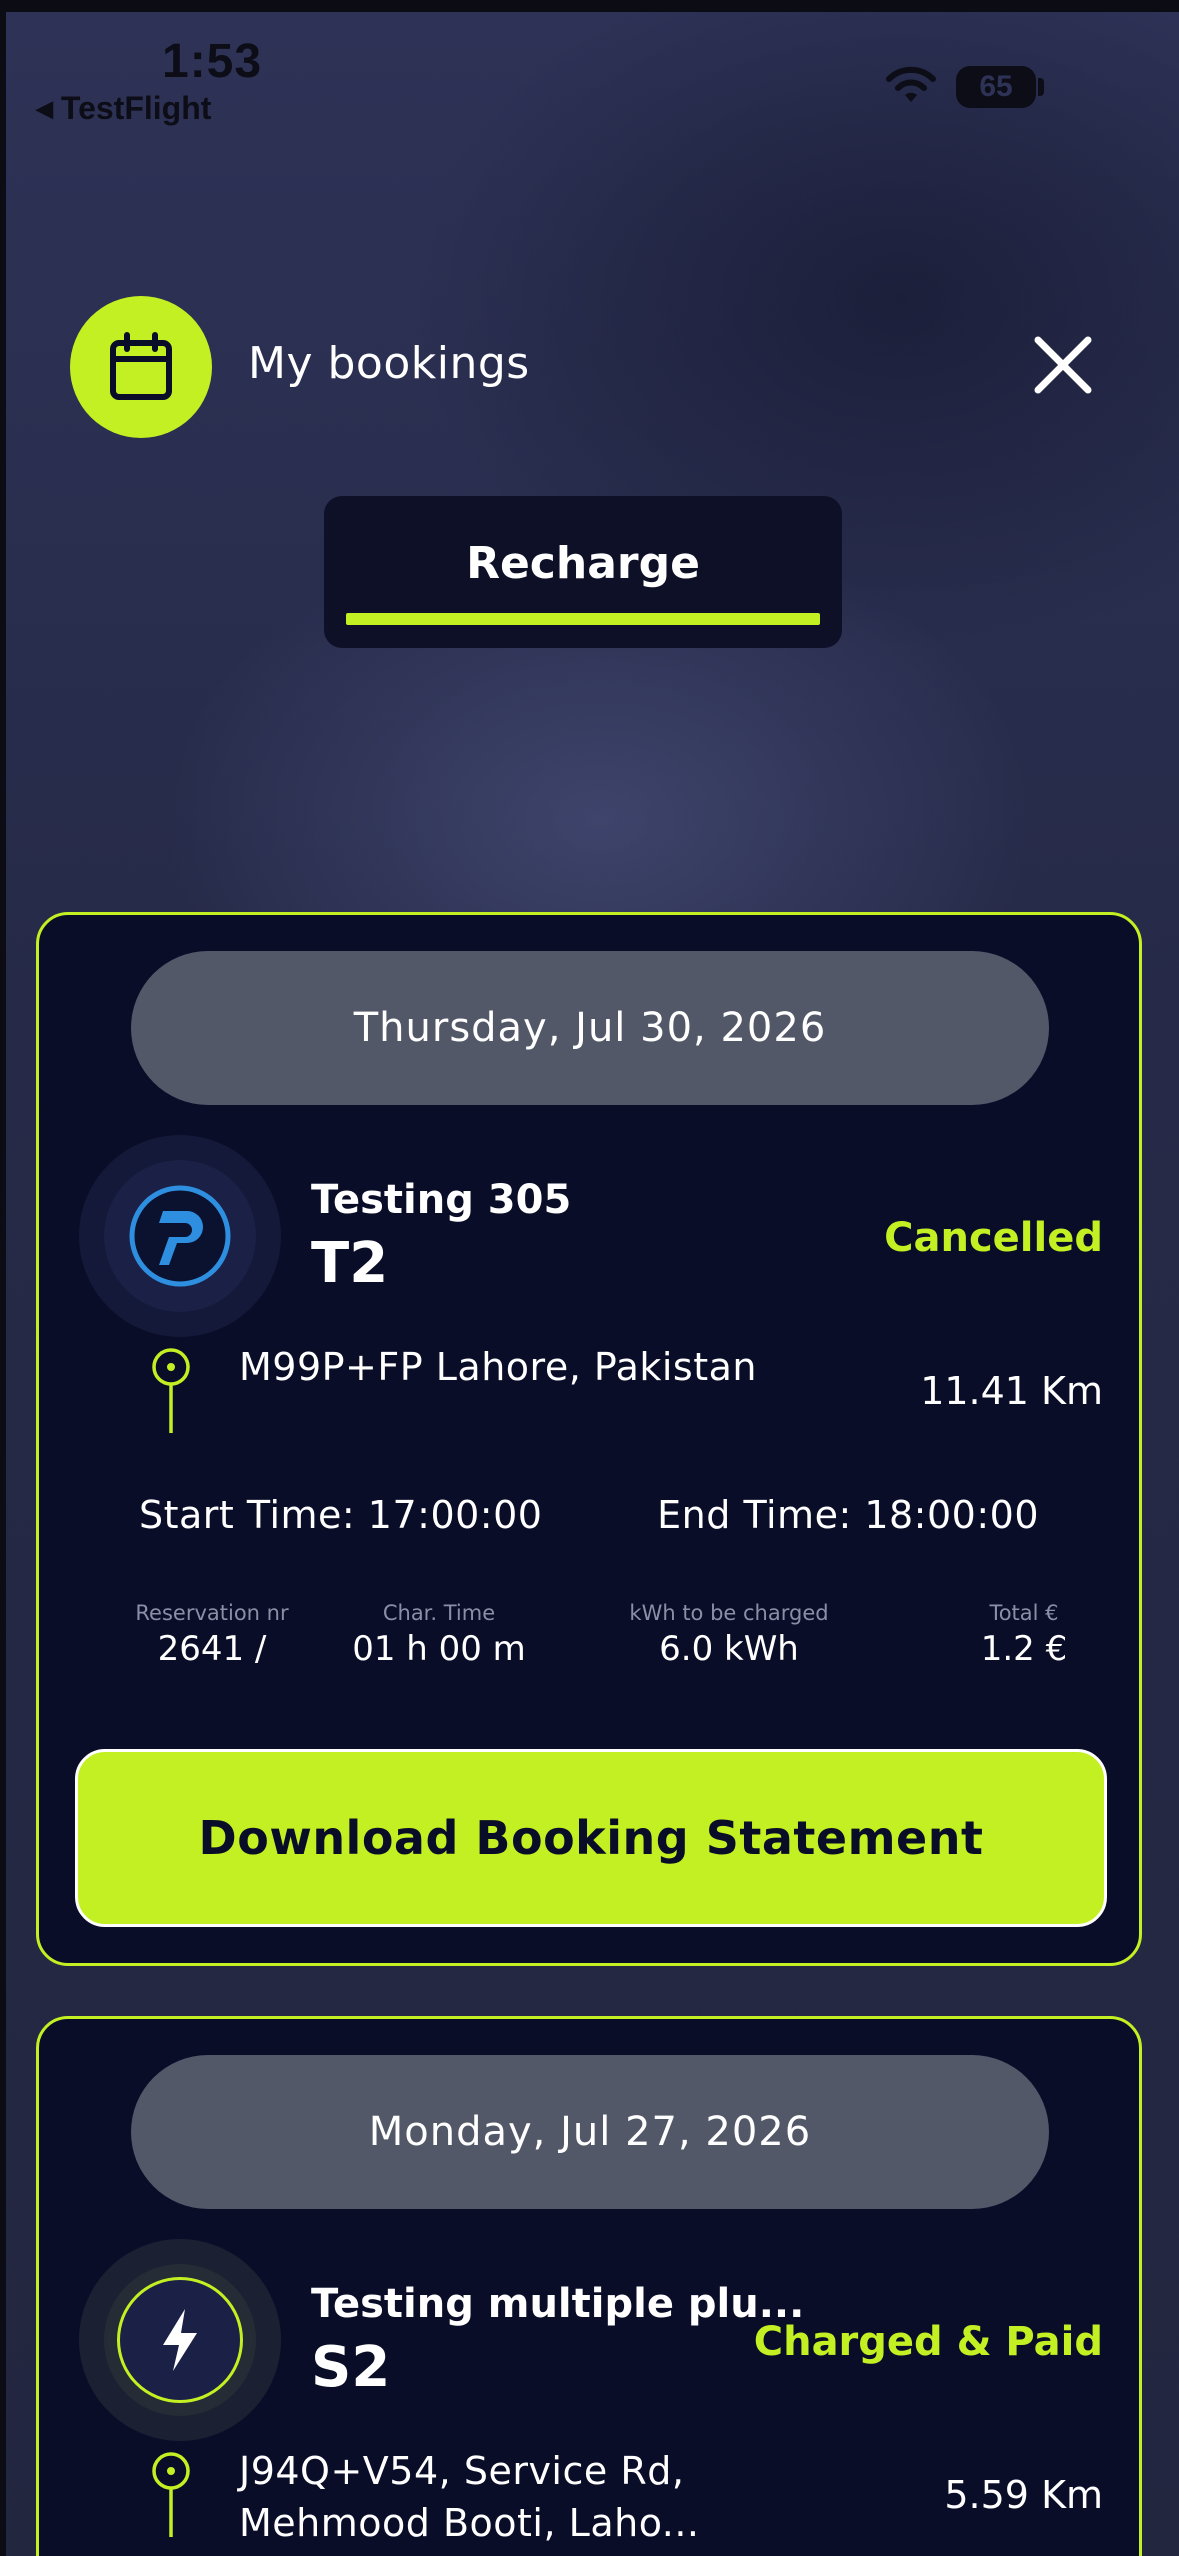 The image size is (1179, 2556). Describe the element at coordinates (583, 619) in the screenshot. I see `tab-active-indicator` at that location.